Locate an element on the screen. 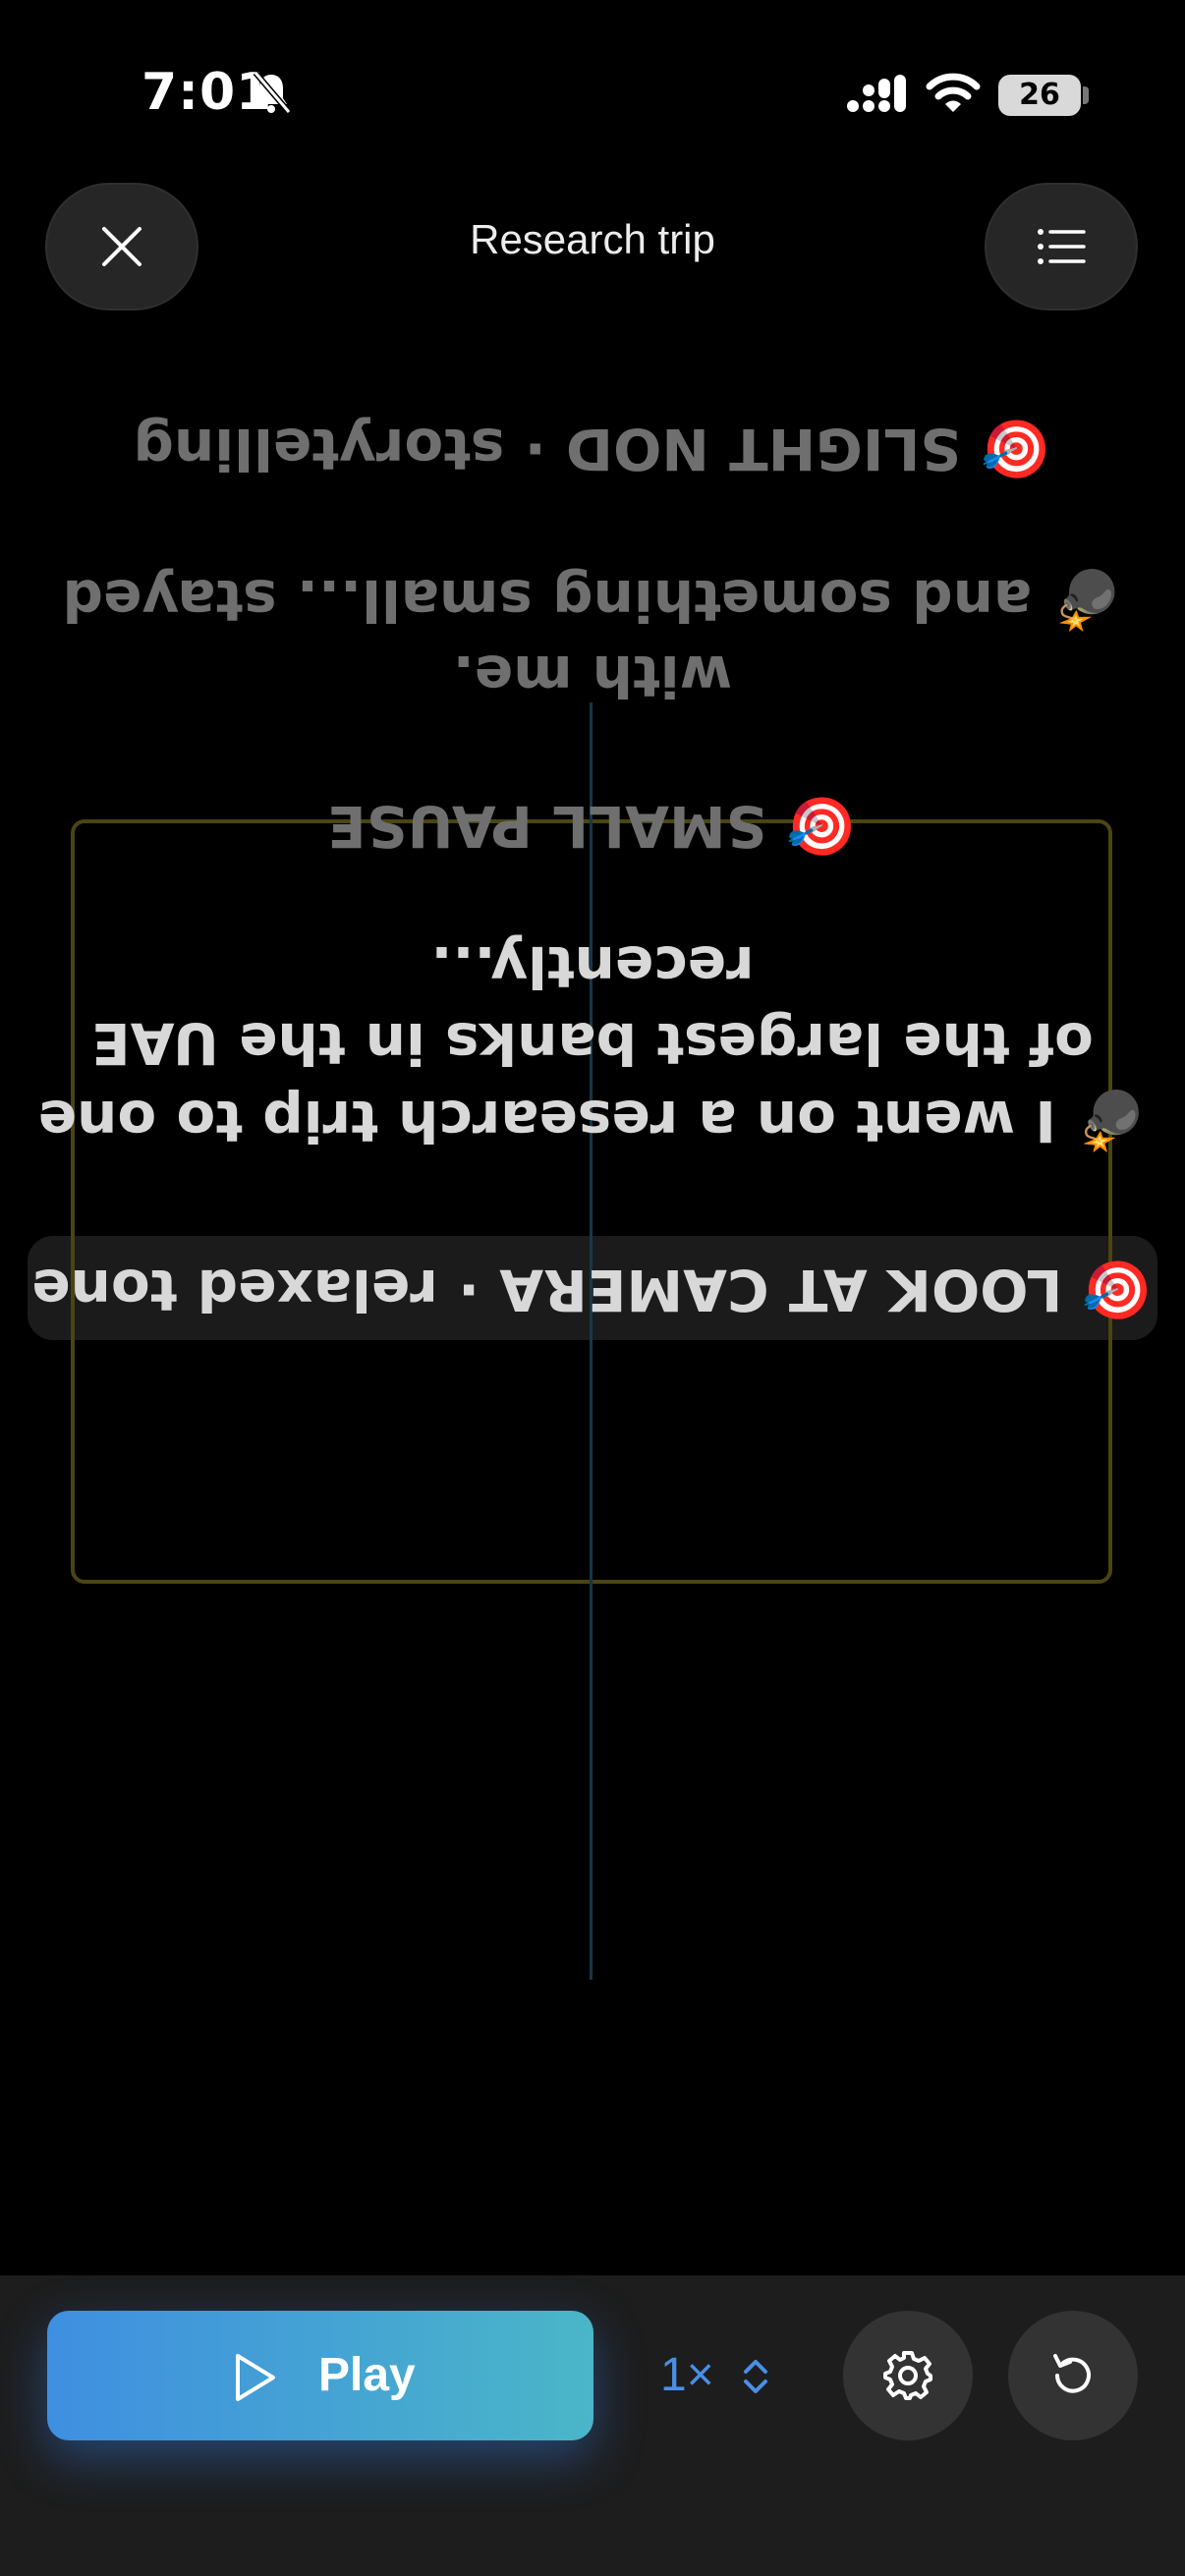  bell-muted-icon is located at coordinates (273, 92).